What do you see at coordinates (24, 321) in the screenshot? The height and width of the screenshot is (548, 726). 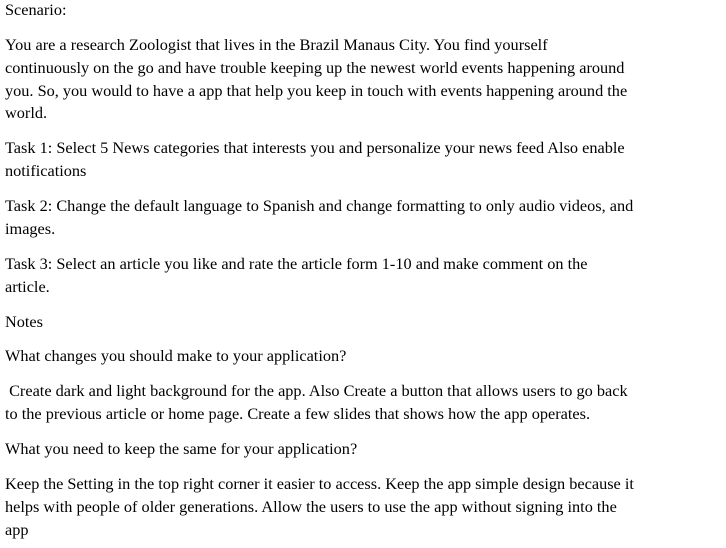 I see `notes-label: Notes` at bounding box center [24, 321].